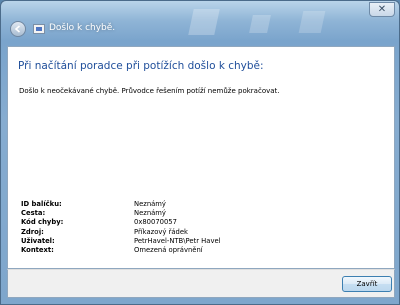  Describe the element at coordinates (161, 231) in the screenshot. I see `detail-value: Příkazový řádek` at that location.